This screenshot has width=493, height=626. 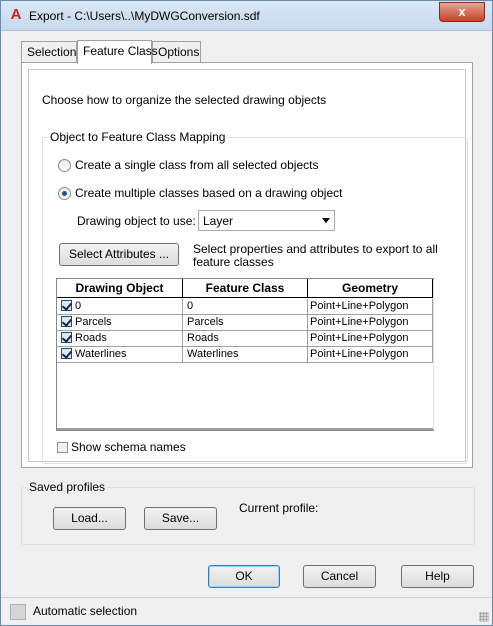 What do you see at coordinates (339, 576) in the screenshot?
I see `cancel-button: Cancel` at bounding box center [339, 576].